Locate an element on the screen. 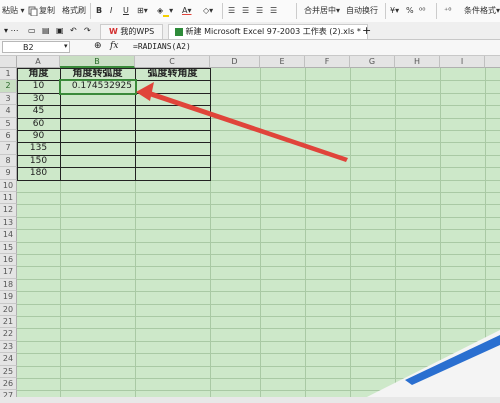 Image resolution: width=500 pixels, height=403 pixels. row-header-19: 19 is located at coordinates (8, 297).